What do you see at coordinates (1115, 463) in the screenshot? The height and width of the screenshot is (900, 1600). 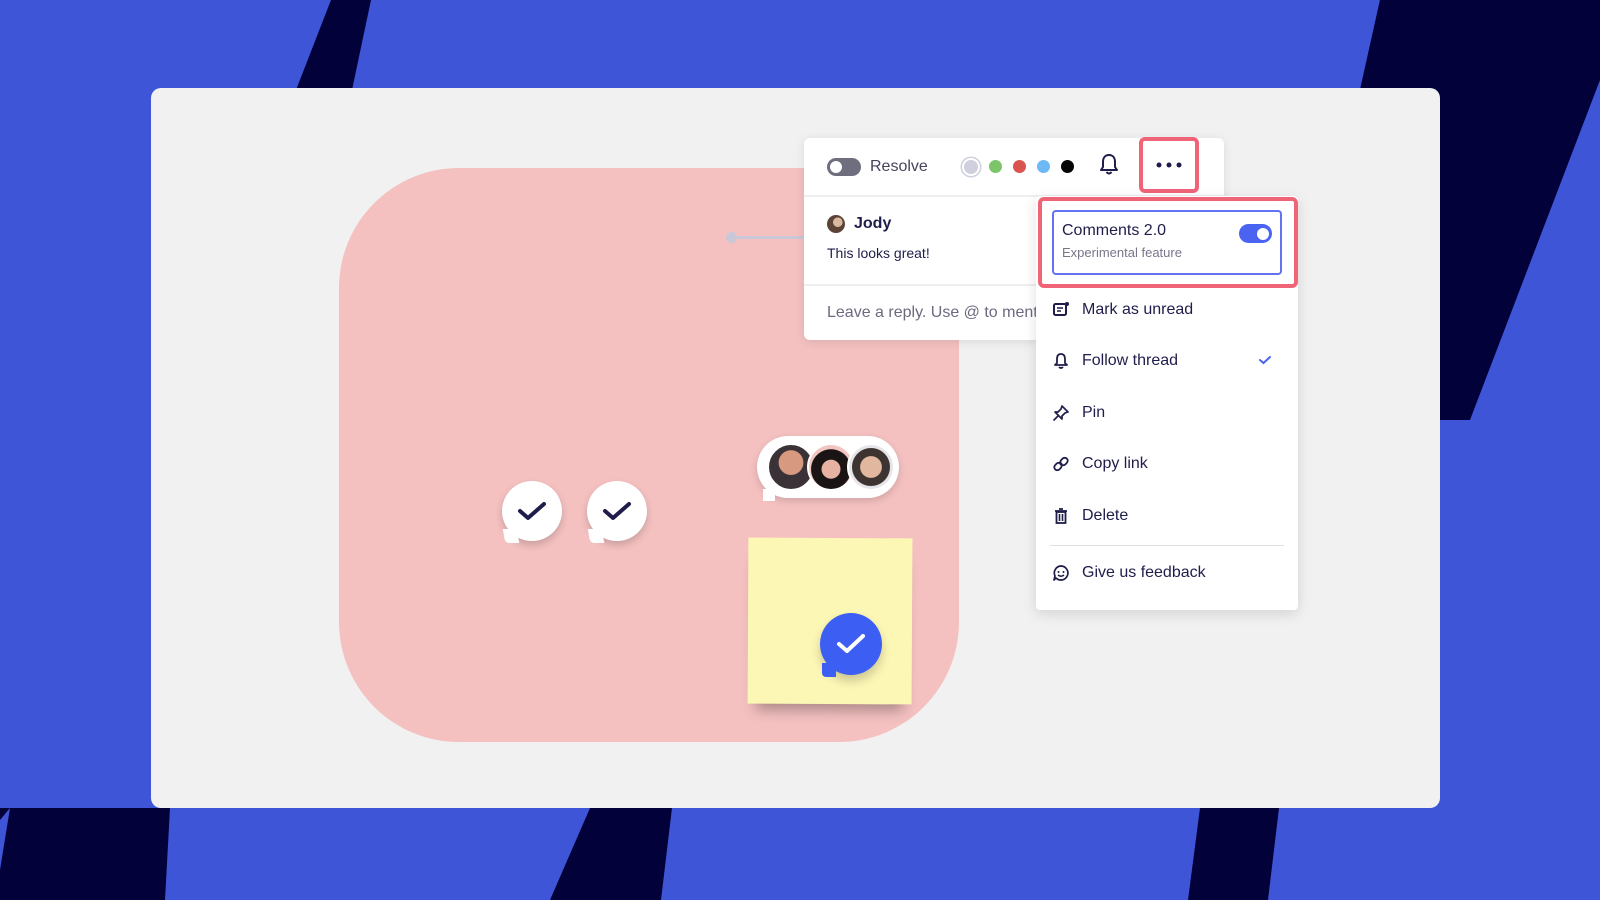 I see `menu-item-label: Copy link` at bounding box center [1115, 463].